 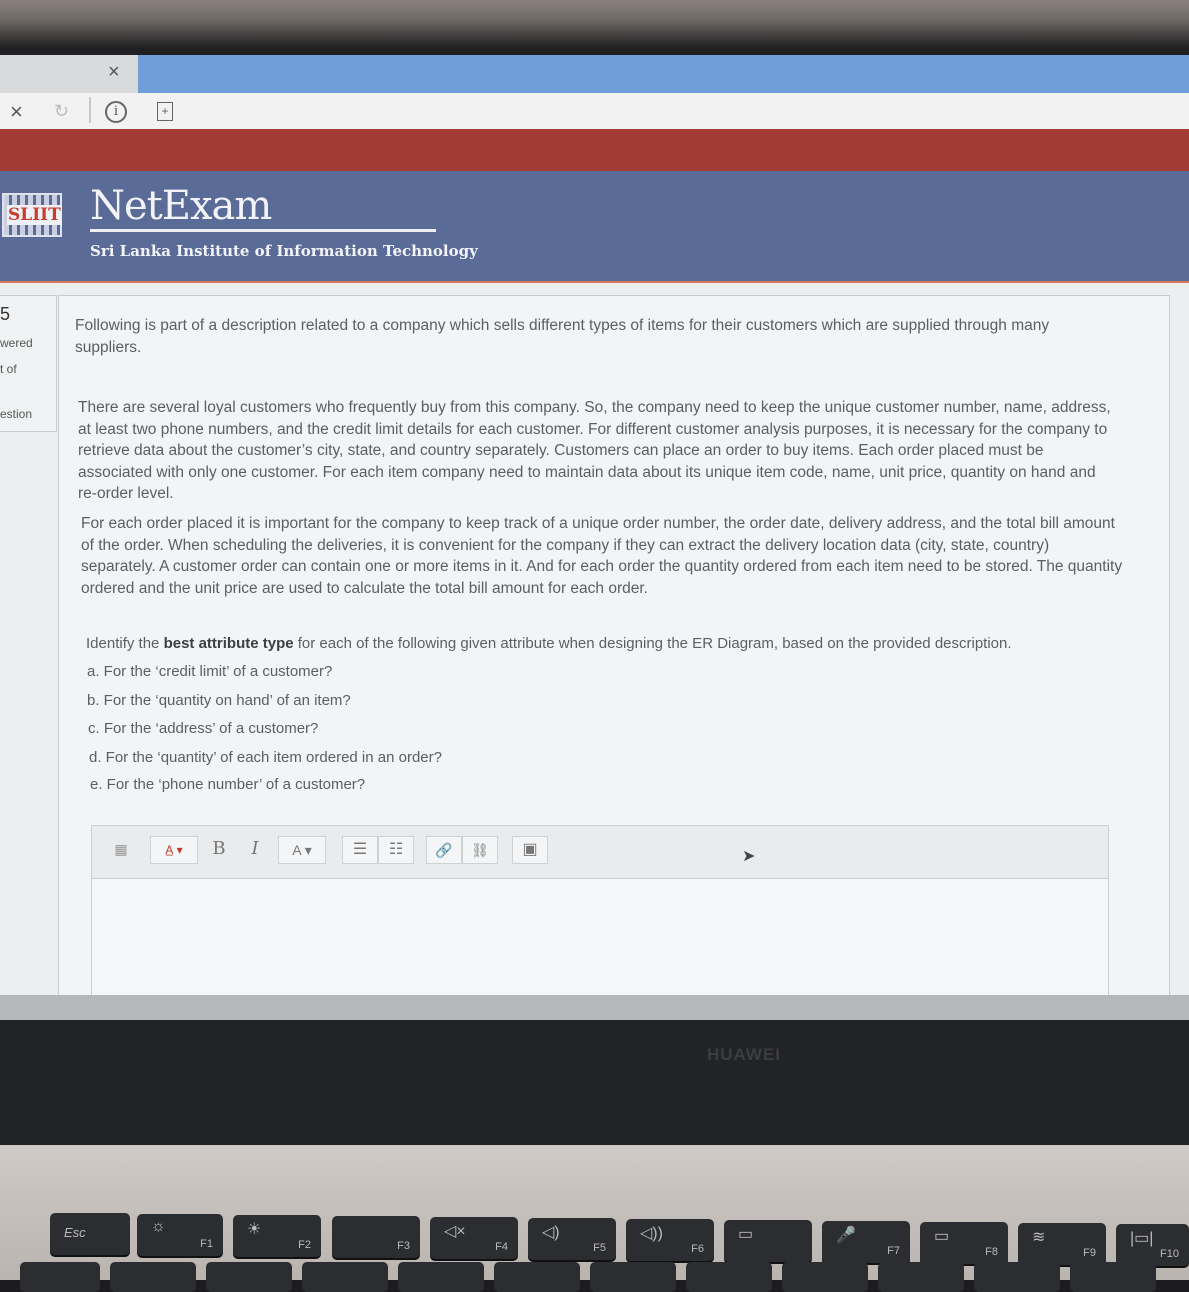 I want to click on key-f1: ☼ F1, so click(x=180, y=1235).